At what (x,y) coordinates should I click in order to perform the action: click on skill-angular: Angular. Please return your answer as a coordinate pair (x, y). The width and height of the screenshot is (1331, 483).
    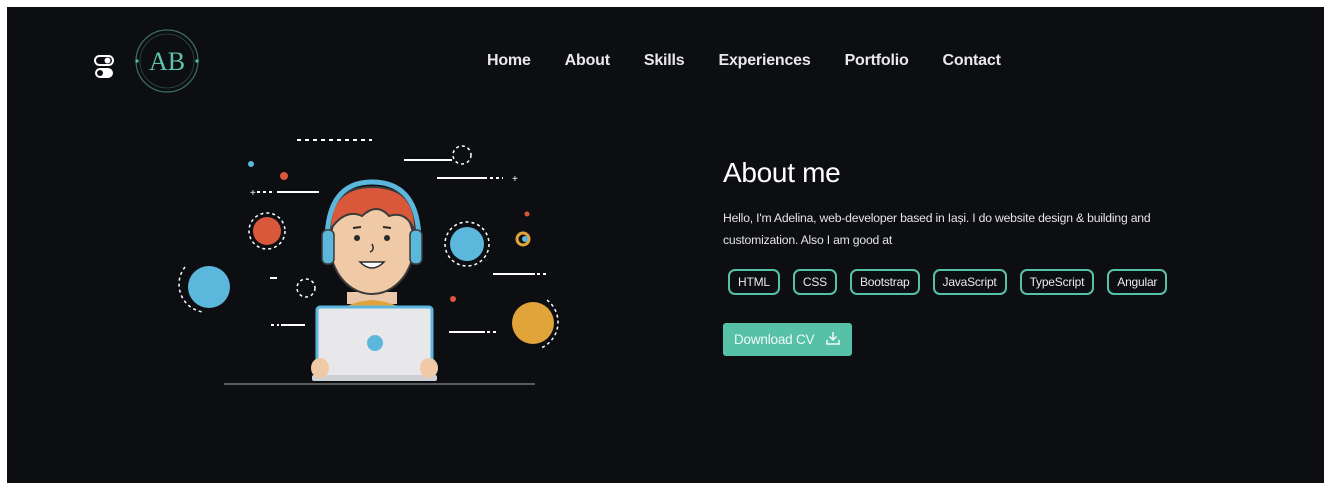
    Looking at the image, I should click on (1137, 282).